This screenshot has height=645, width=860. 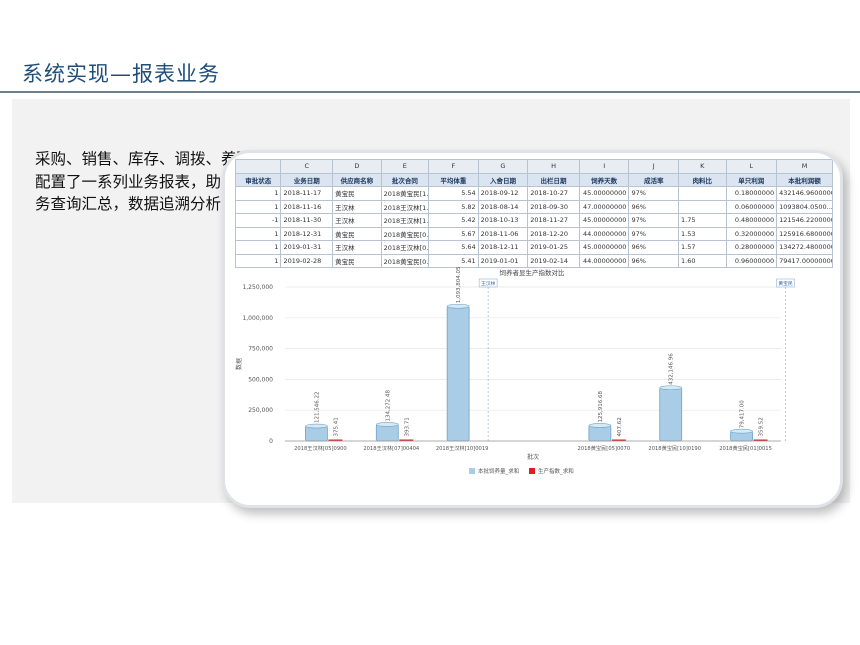 What do you see at coordinates (702, 220) in the screenshot?
I see `table-cell: 1.75` at bounding box center [702, 220].